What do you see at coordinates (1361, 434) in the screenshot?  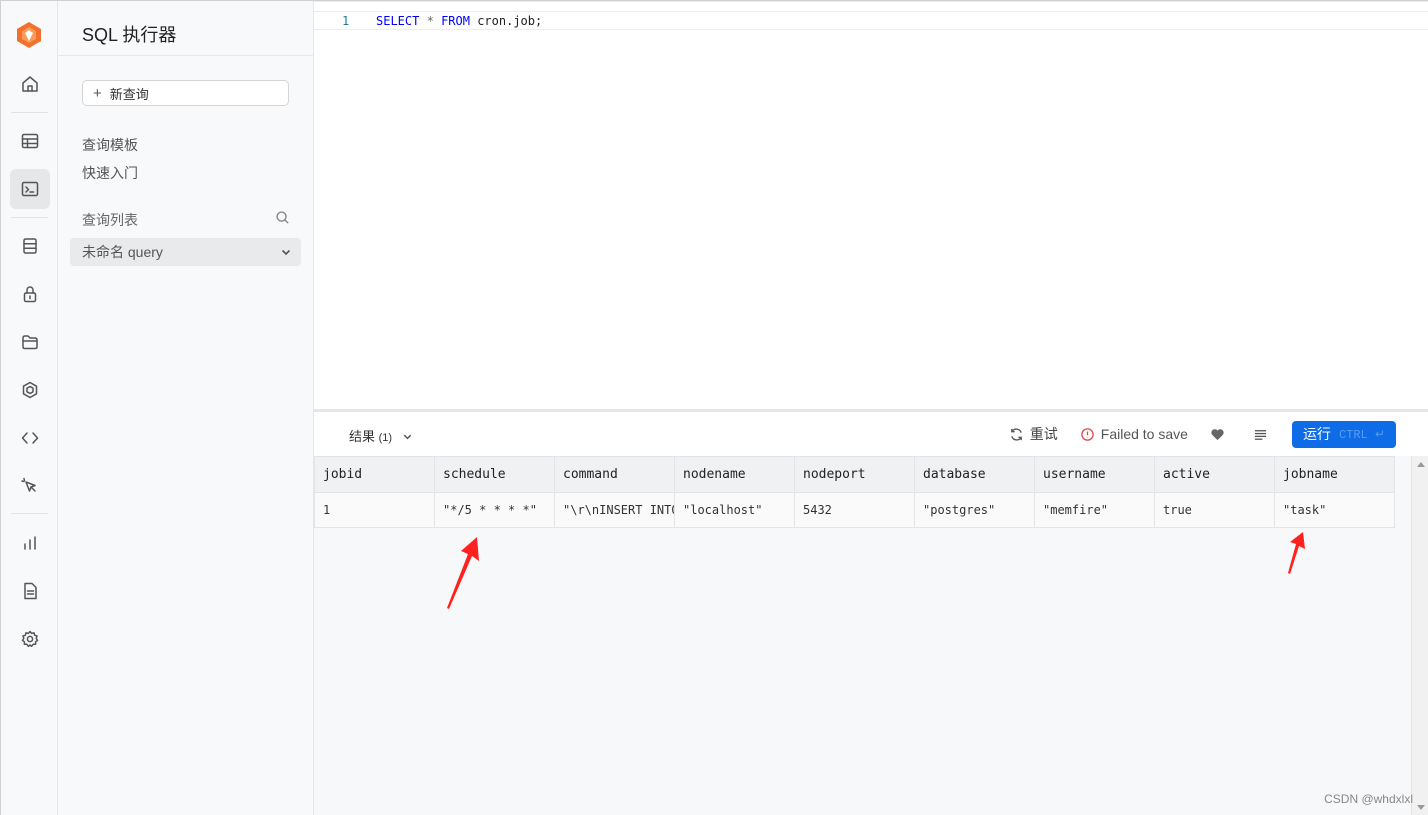 I see `run-shortcut-hint: CTRL ↵` at bounding box center [1361, 434].